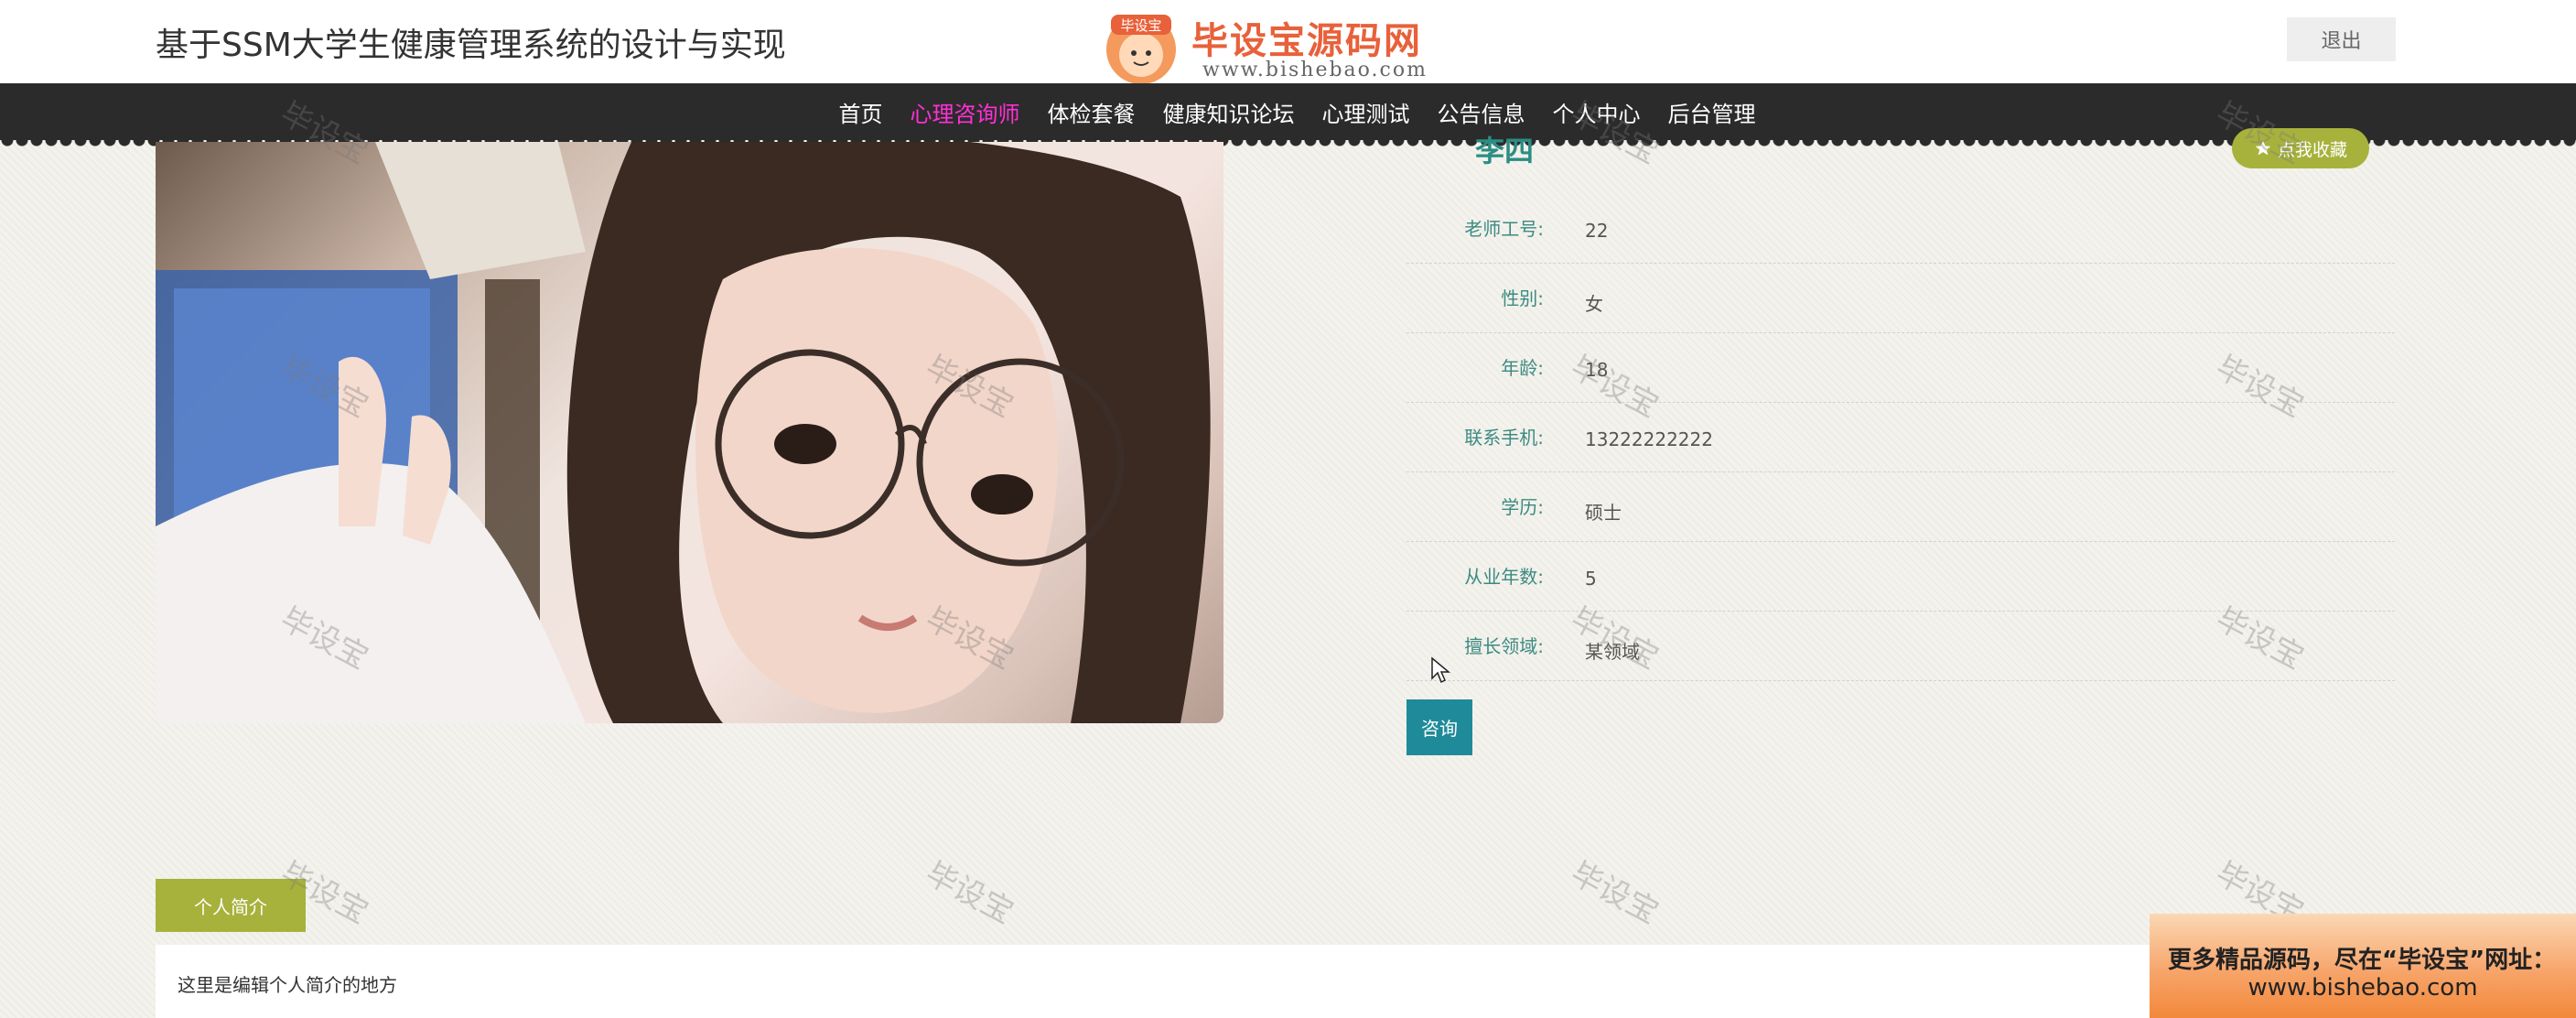 This screenshot has width=2576, height=1018. Describe the element at coordinates (1597, 231) in the screenshot. I see `detail-value: 22` at that location.